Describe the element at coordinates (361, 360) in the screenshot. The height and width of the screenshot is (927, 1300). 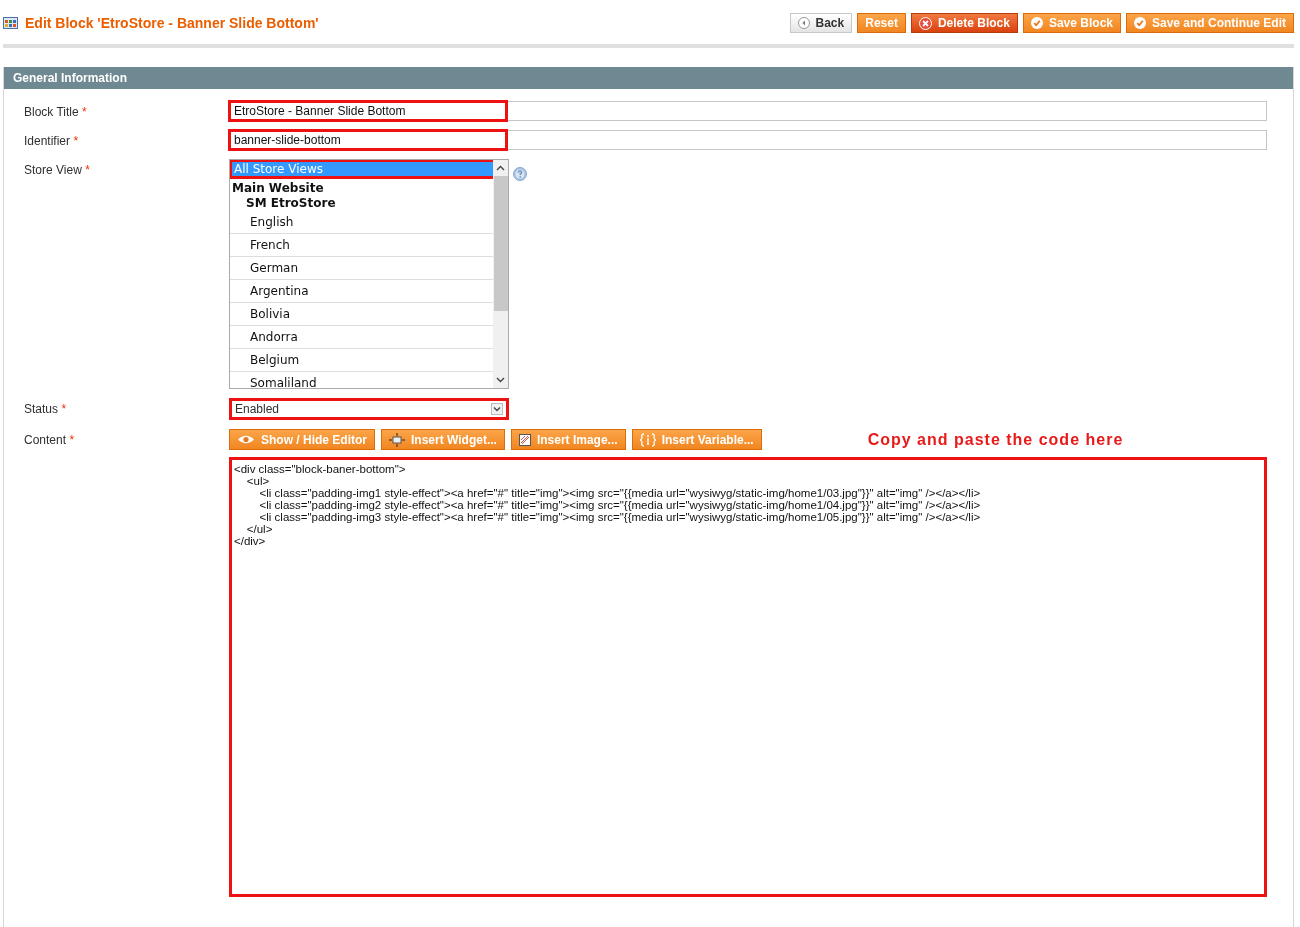
I see `list-option: Belgium` at that location.